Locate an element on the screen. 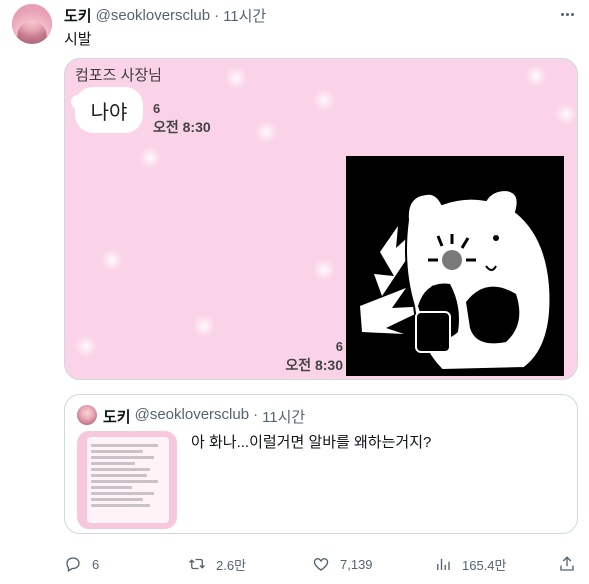  chat-bubble: 나야 is located at coordinates (107, 110).